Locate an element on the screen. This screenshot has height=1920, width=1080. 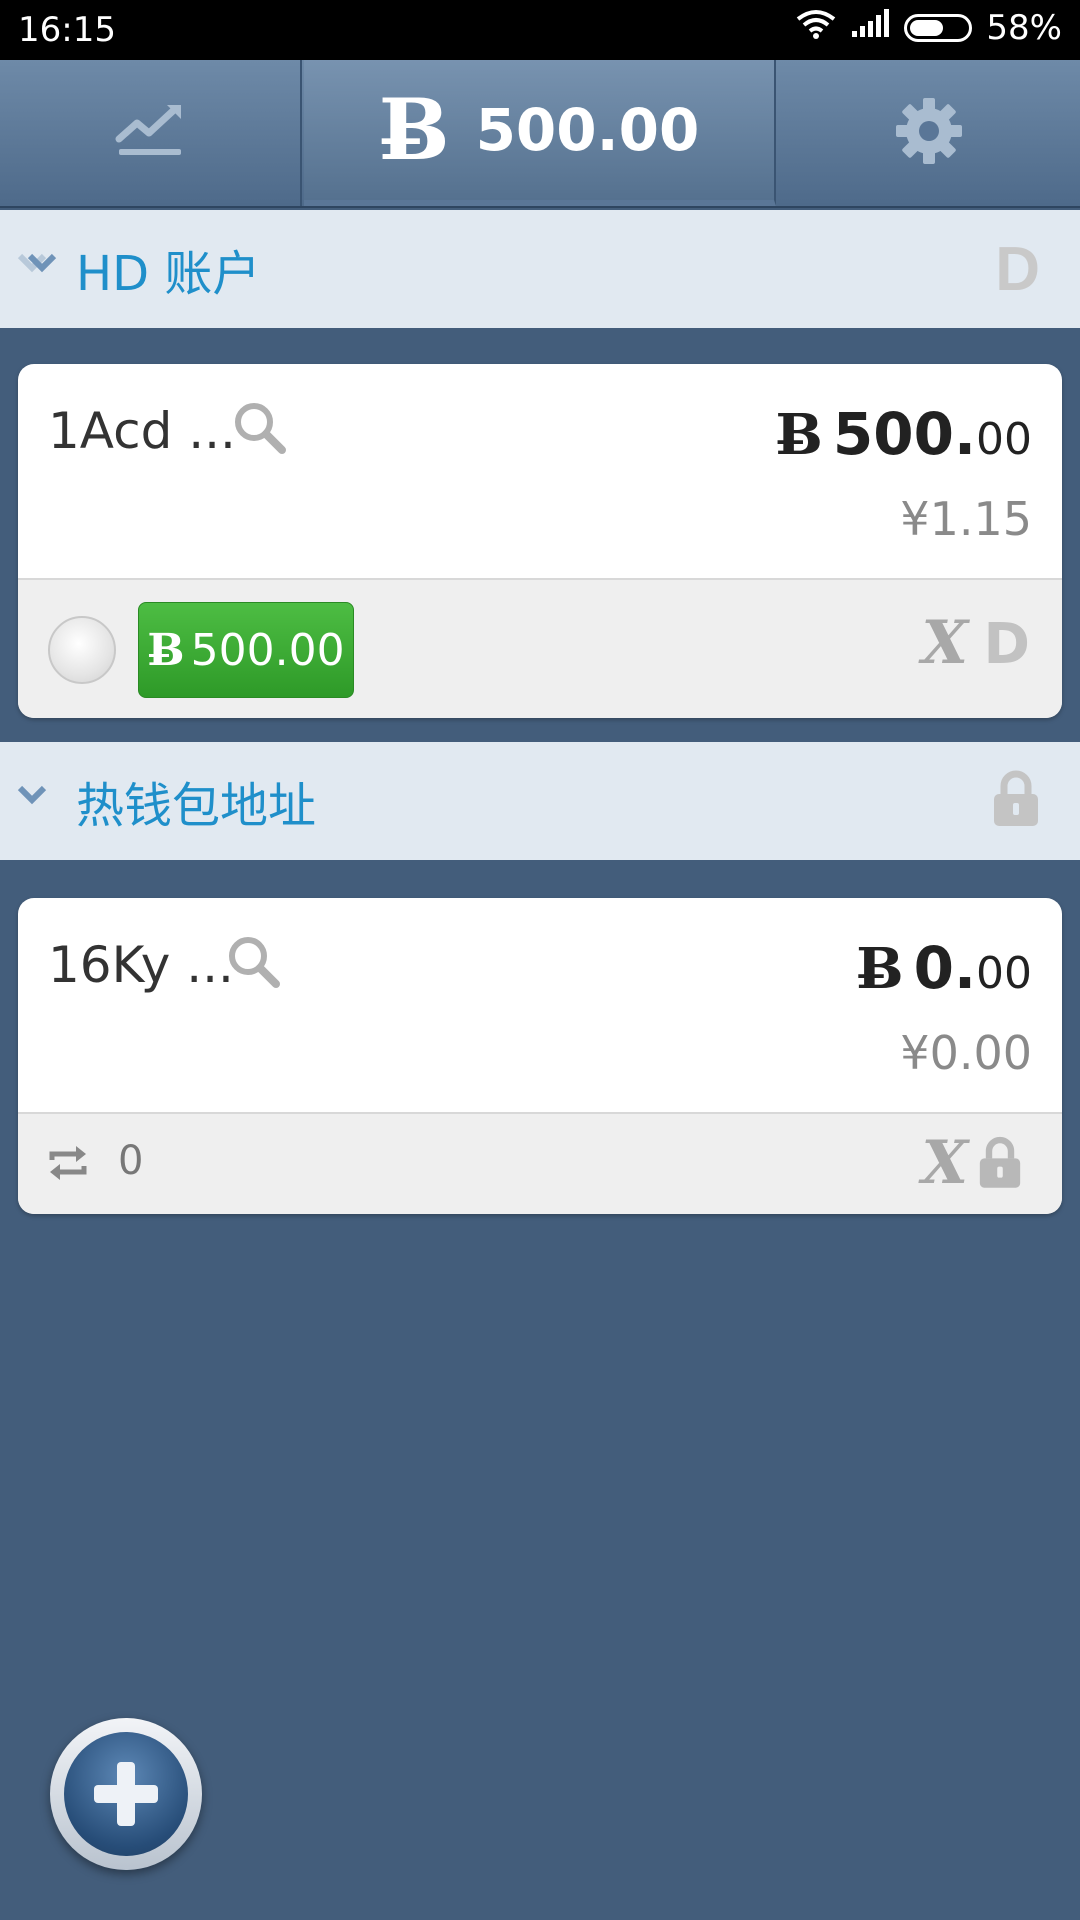
send-amount-button: Ƀ 500.00 is located at coordinates (246, 650).